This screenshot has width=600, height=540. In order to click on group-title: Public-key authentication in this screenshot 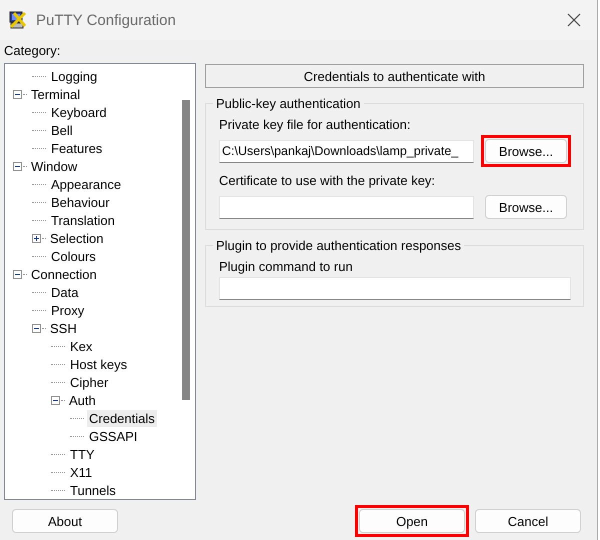, I will do `click(288, 103)`.